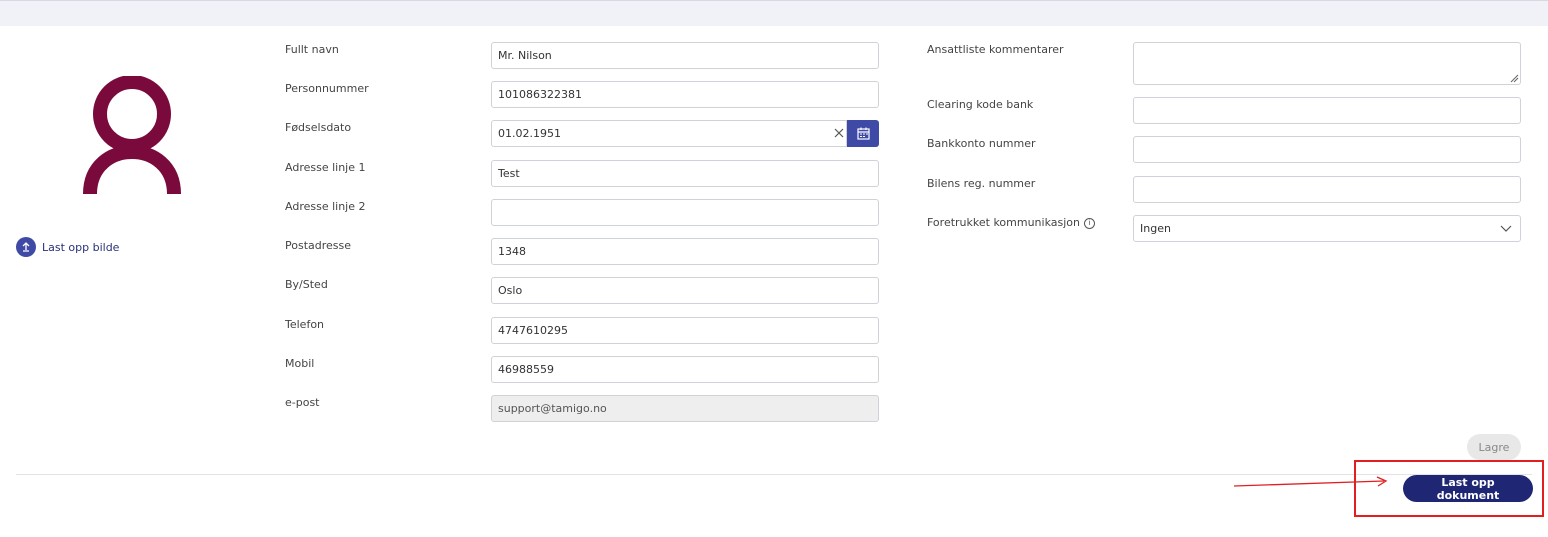  I want to click on calendar-button, so click(863, 133).